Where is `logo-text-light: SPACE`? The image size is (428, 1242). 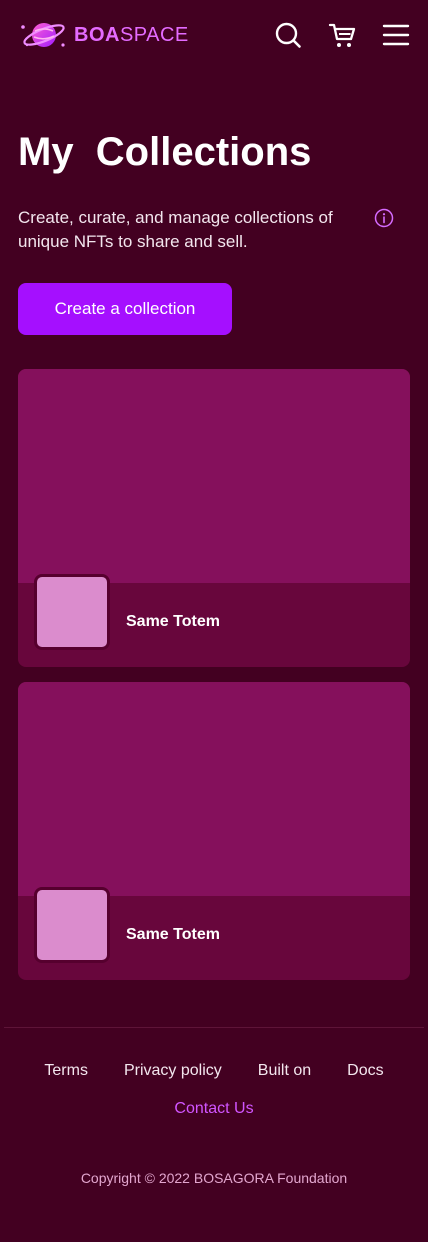 logo-text-light: SPACE is located at coordinates (154, 34).